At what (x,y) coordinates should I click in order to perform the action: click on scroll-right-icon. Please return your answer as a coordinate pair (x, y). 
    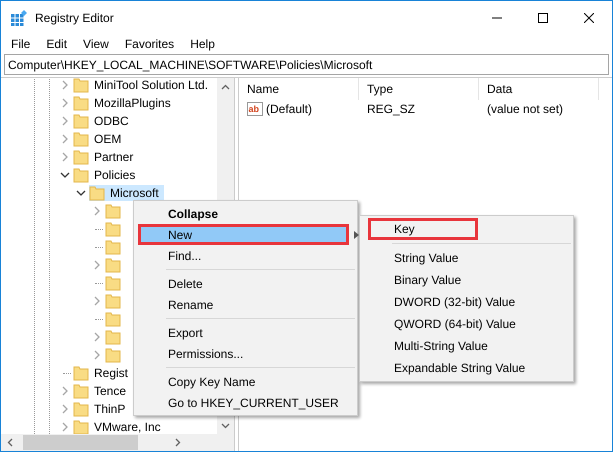
    Looking at the image, I should click on (177, 442).